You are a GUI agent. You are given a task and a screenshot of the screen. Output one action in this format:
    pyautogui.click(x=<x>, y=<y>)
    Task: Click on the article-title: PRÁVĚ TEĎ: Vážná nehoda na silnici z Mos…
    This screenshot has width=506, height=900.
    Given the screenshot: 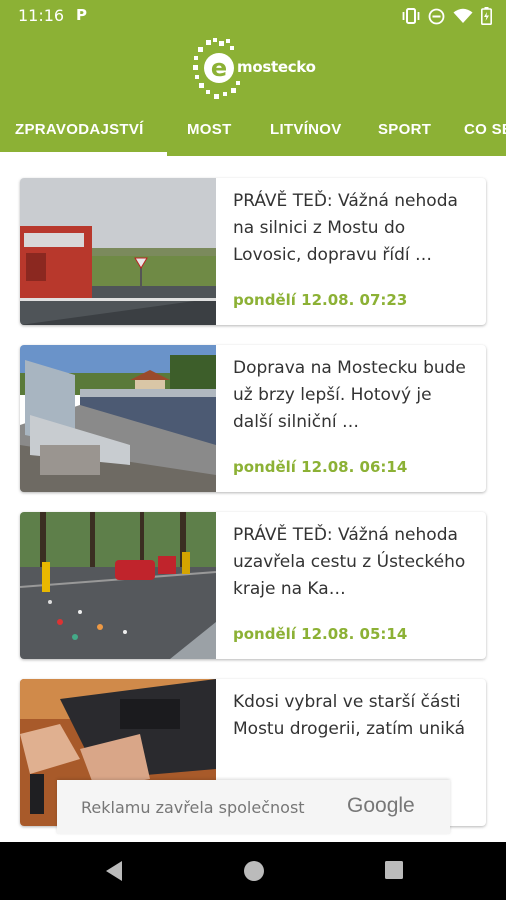 What is the action you would take?
    pyautogui.click(x=345, y=228)
    